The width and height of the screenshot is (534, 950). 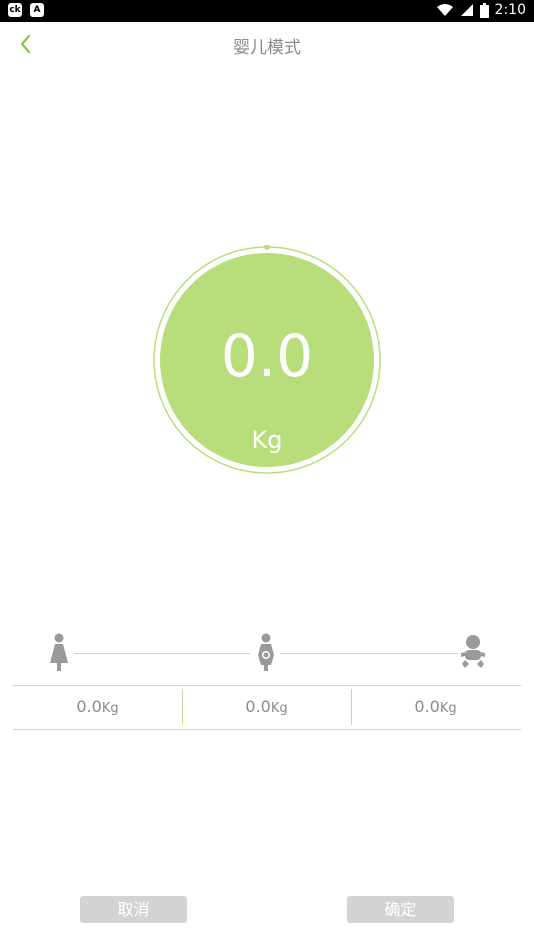 I want to click on reading-mother-with-baby: 0.0Kg, so click(x=266, y=706).